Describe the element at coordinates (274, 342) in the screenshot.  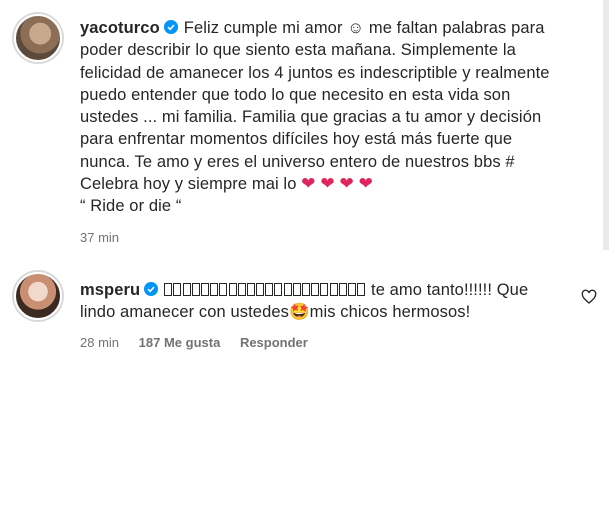
I see `reply-button: Responder` at that location.